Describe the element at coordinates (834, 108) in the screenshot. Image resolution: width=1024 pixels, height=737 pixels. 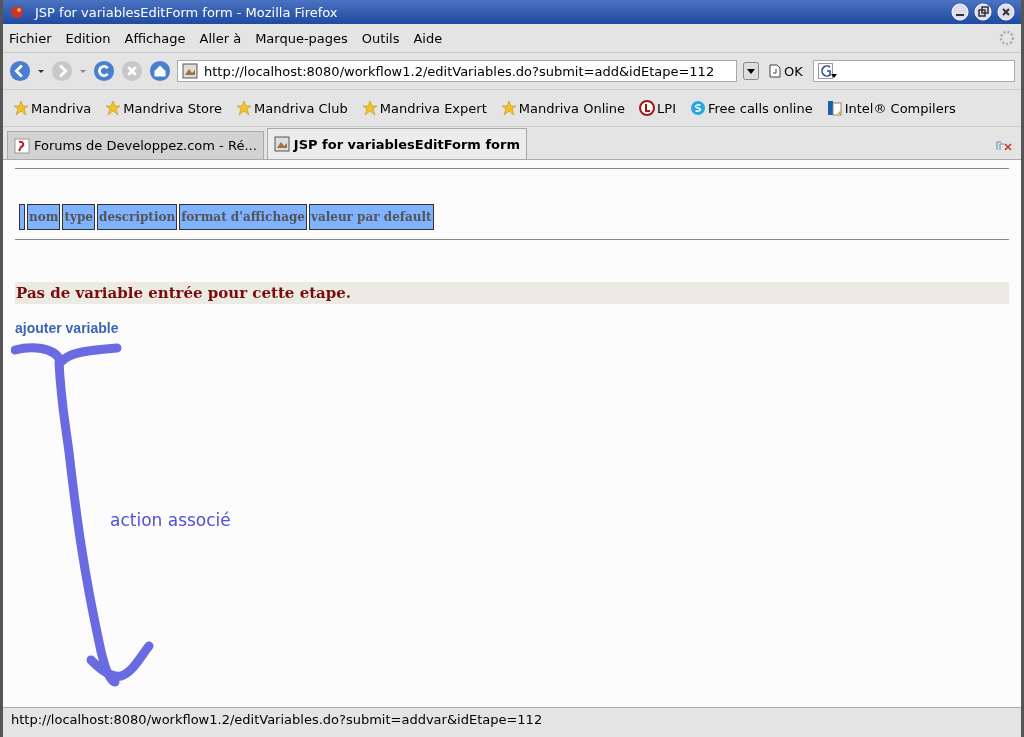
I see `document-icon` at that location.